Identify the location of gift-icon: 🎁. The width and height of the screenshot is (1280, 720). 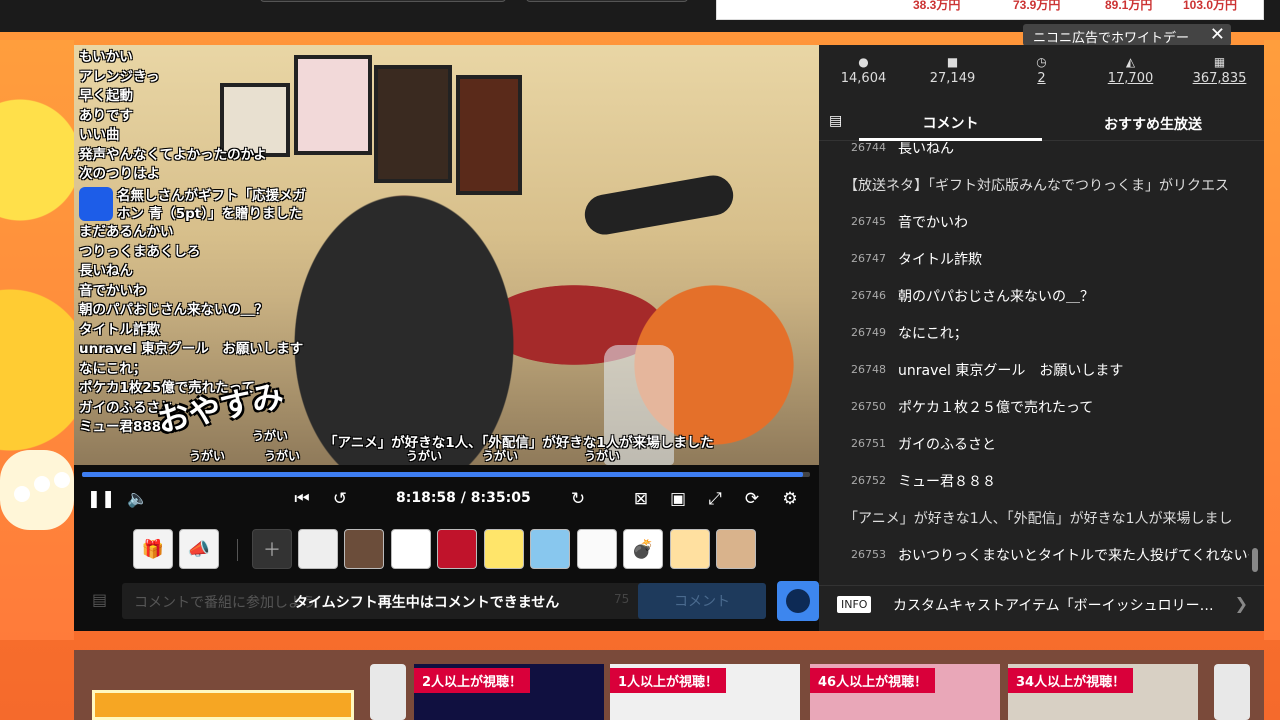
(153, 549).